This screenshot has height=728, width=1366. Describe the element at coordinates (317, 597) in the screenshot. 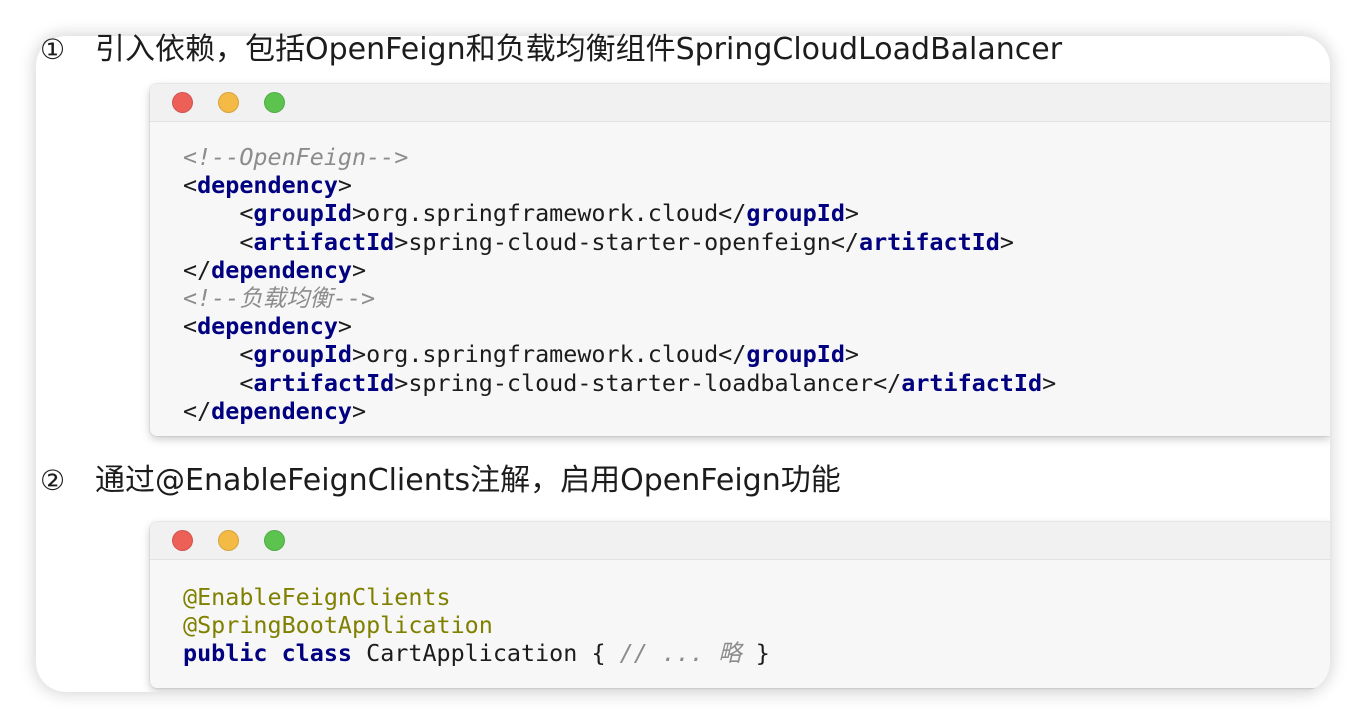

I see `annotation: @EnableFeignClients` at that location.